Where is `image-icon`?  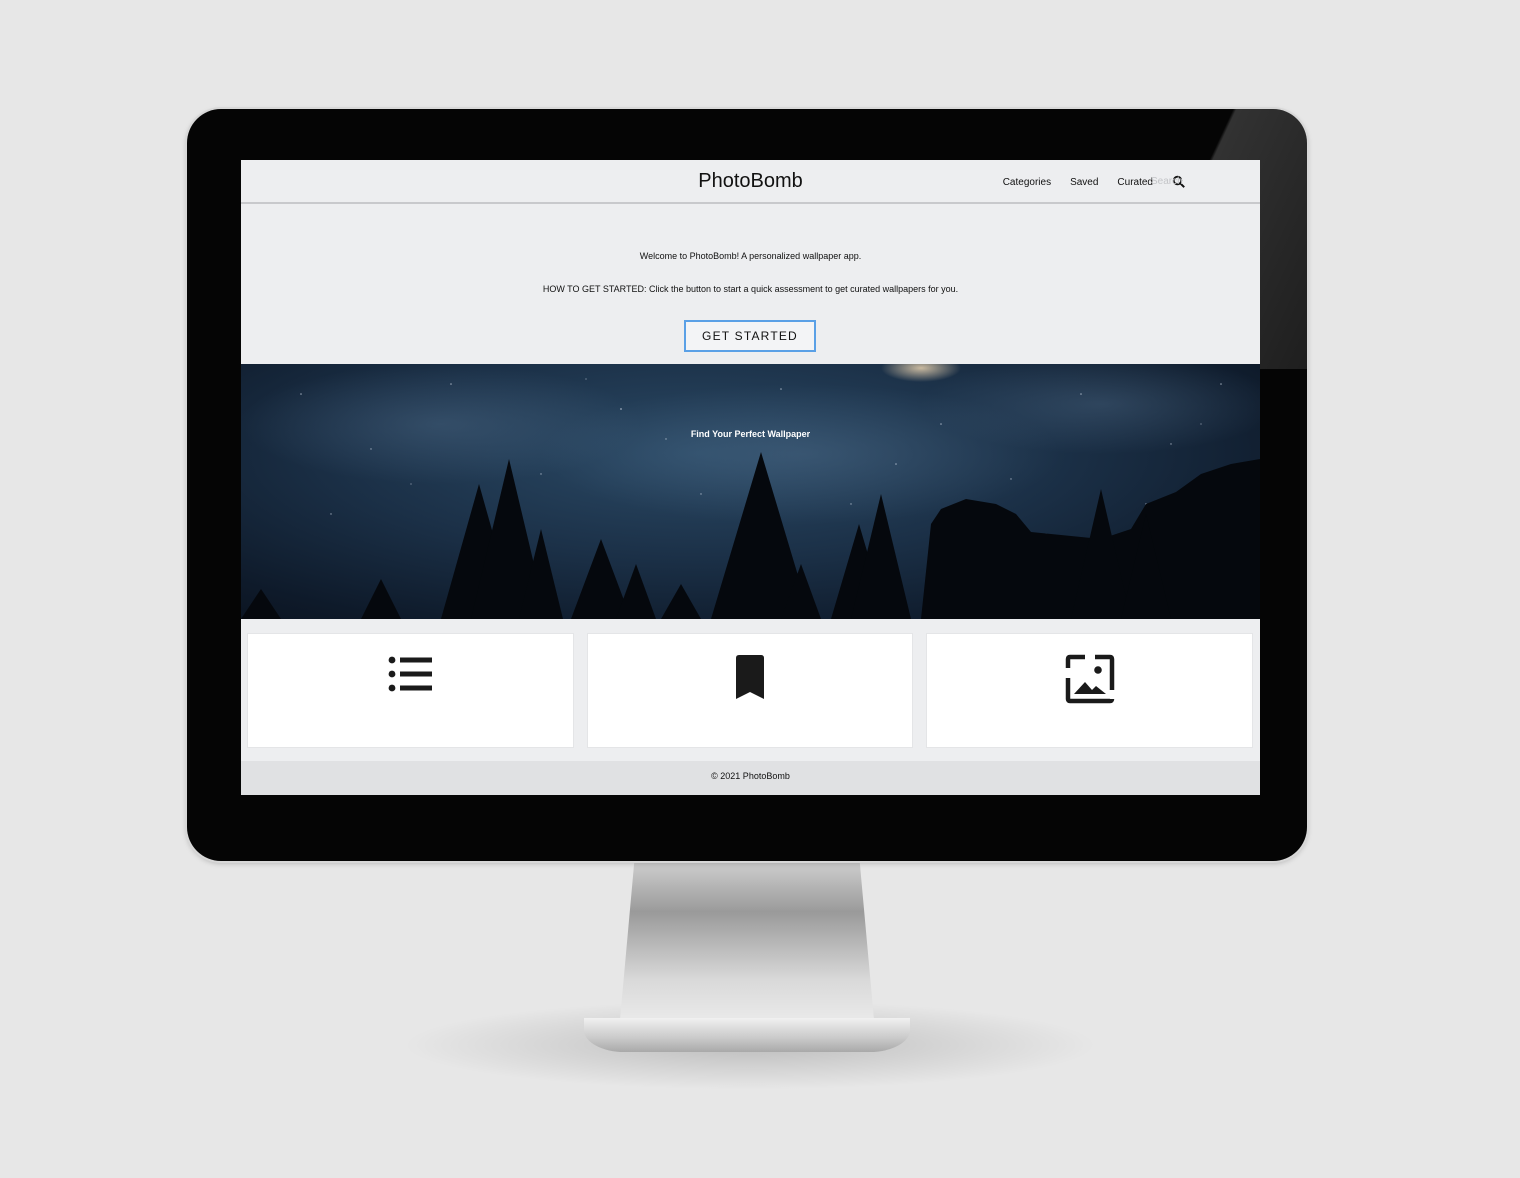
image-icon is located at coordinates (1090, 679).